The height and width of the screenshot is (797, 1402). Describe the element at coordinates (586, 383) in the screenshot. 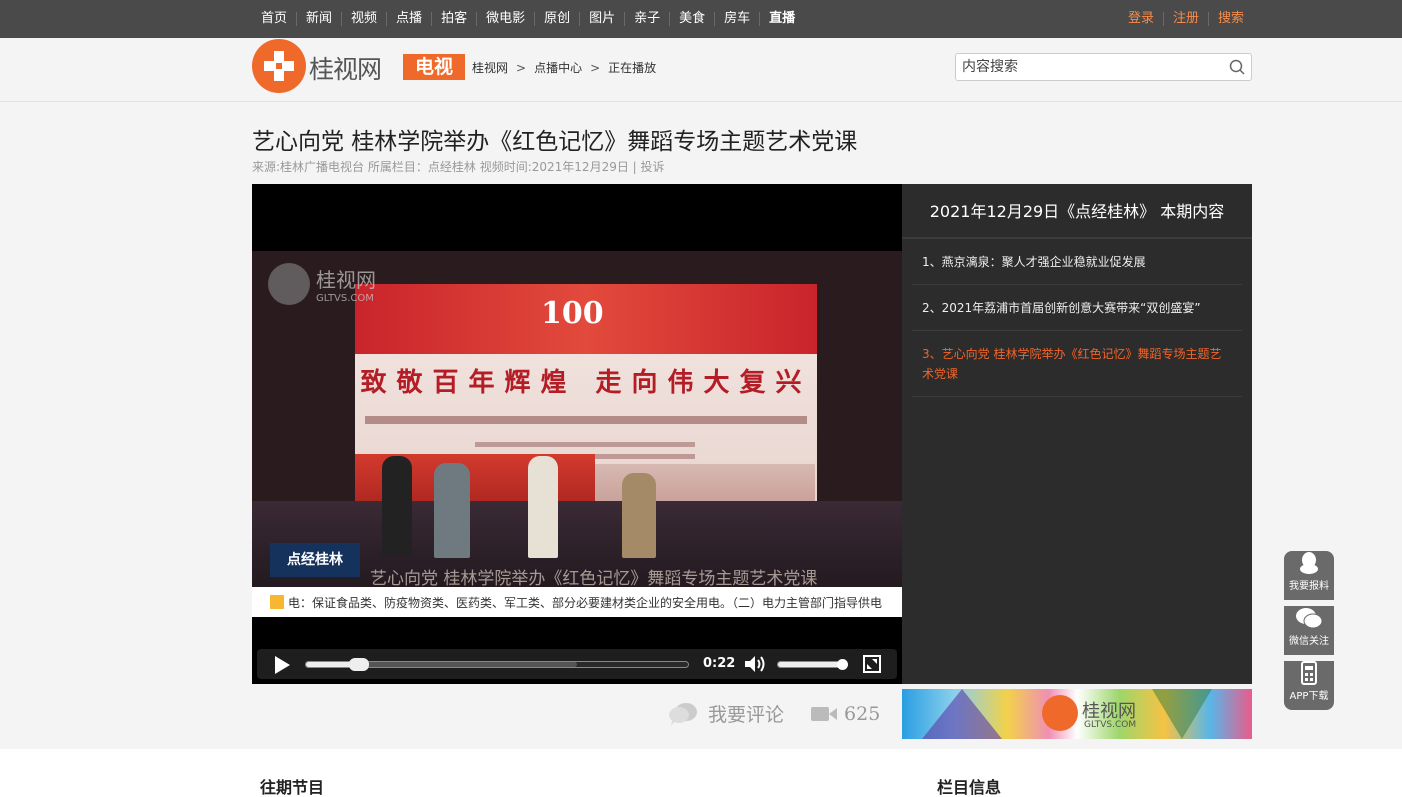

I see `screen-slogan: 致敬百年辉煌 走向伟大复兴` at that location.